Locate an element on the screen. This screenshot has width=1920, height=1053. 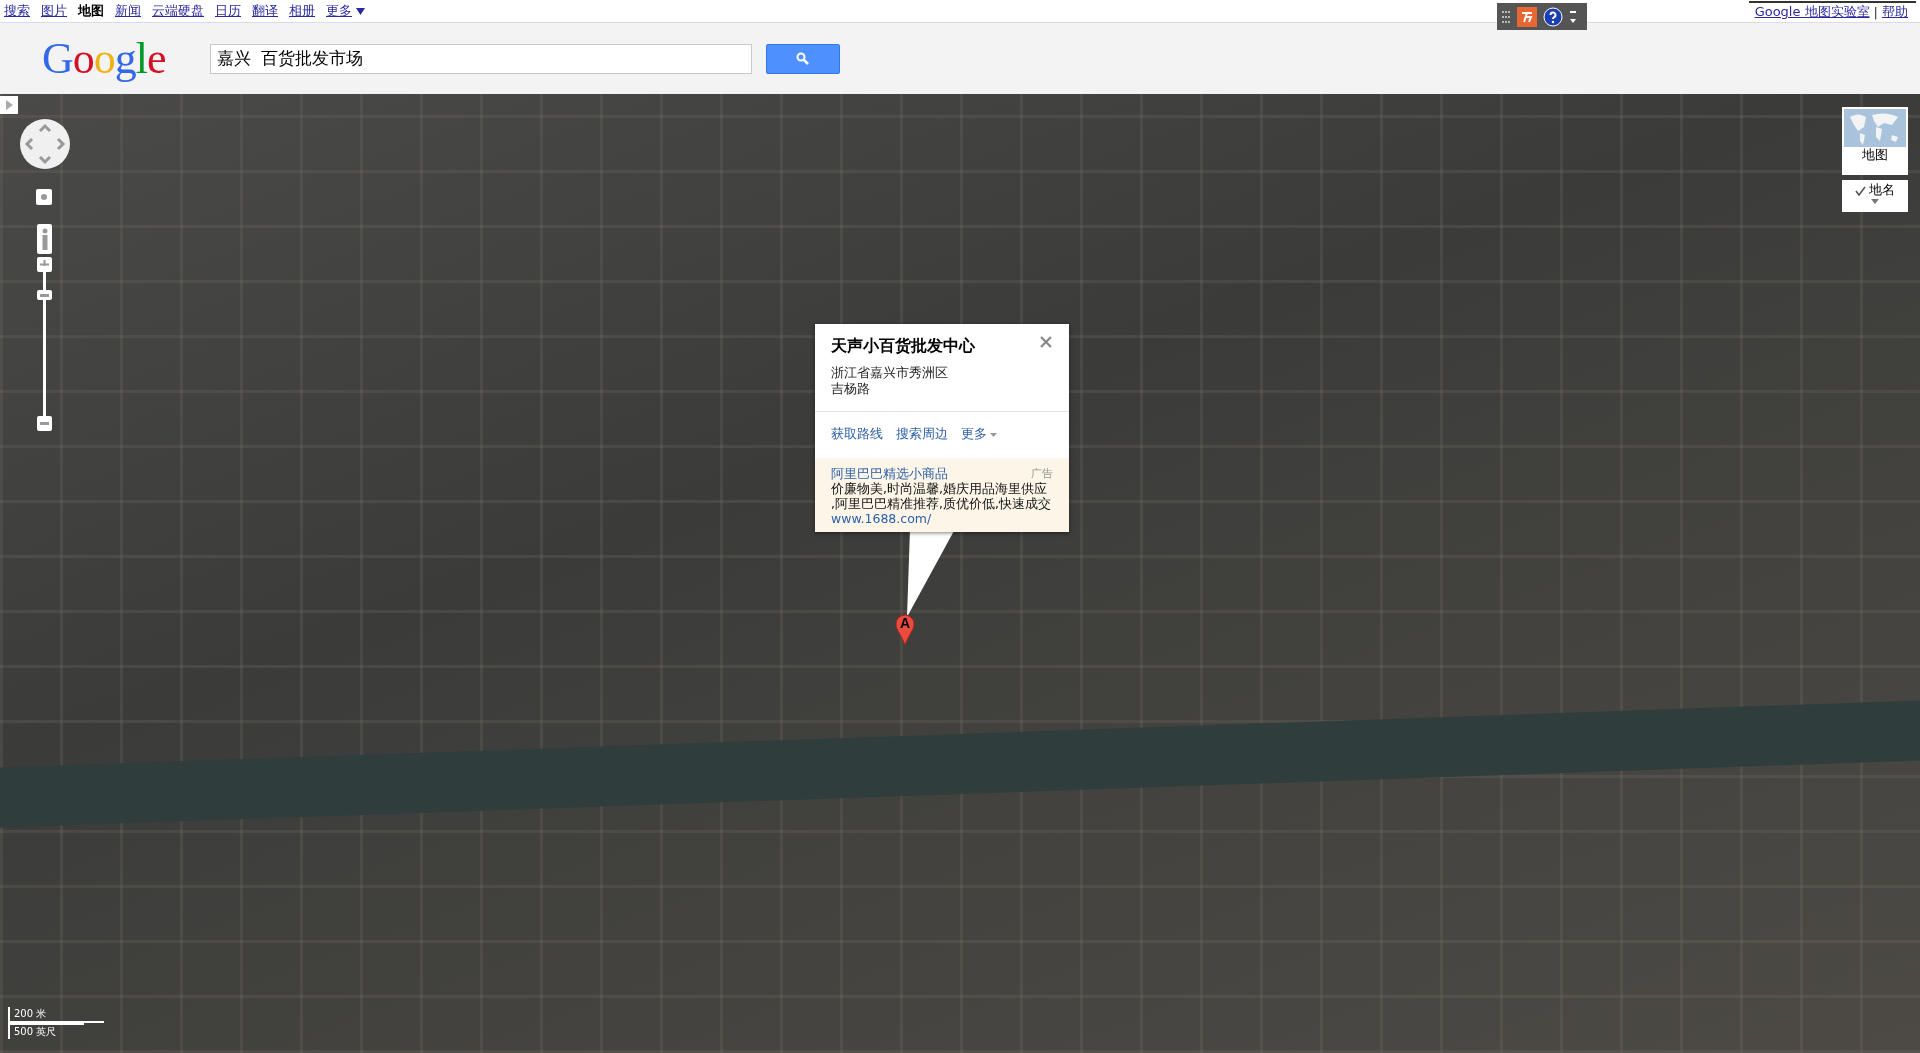
map-type-label: 地图 is located at coordinates (1875, 155).